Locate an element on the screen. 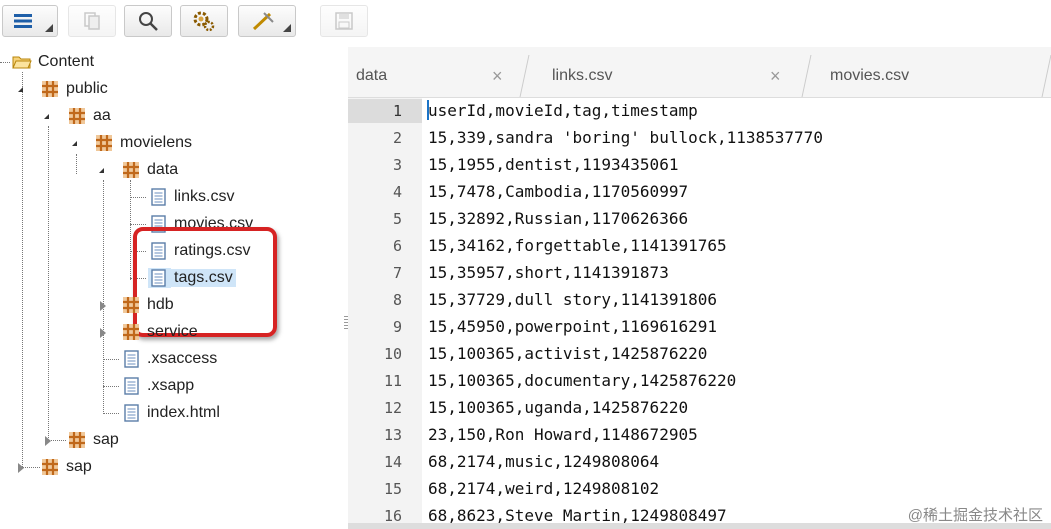  line-number: 6 is located at coordinates (397, 246).